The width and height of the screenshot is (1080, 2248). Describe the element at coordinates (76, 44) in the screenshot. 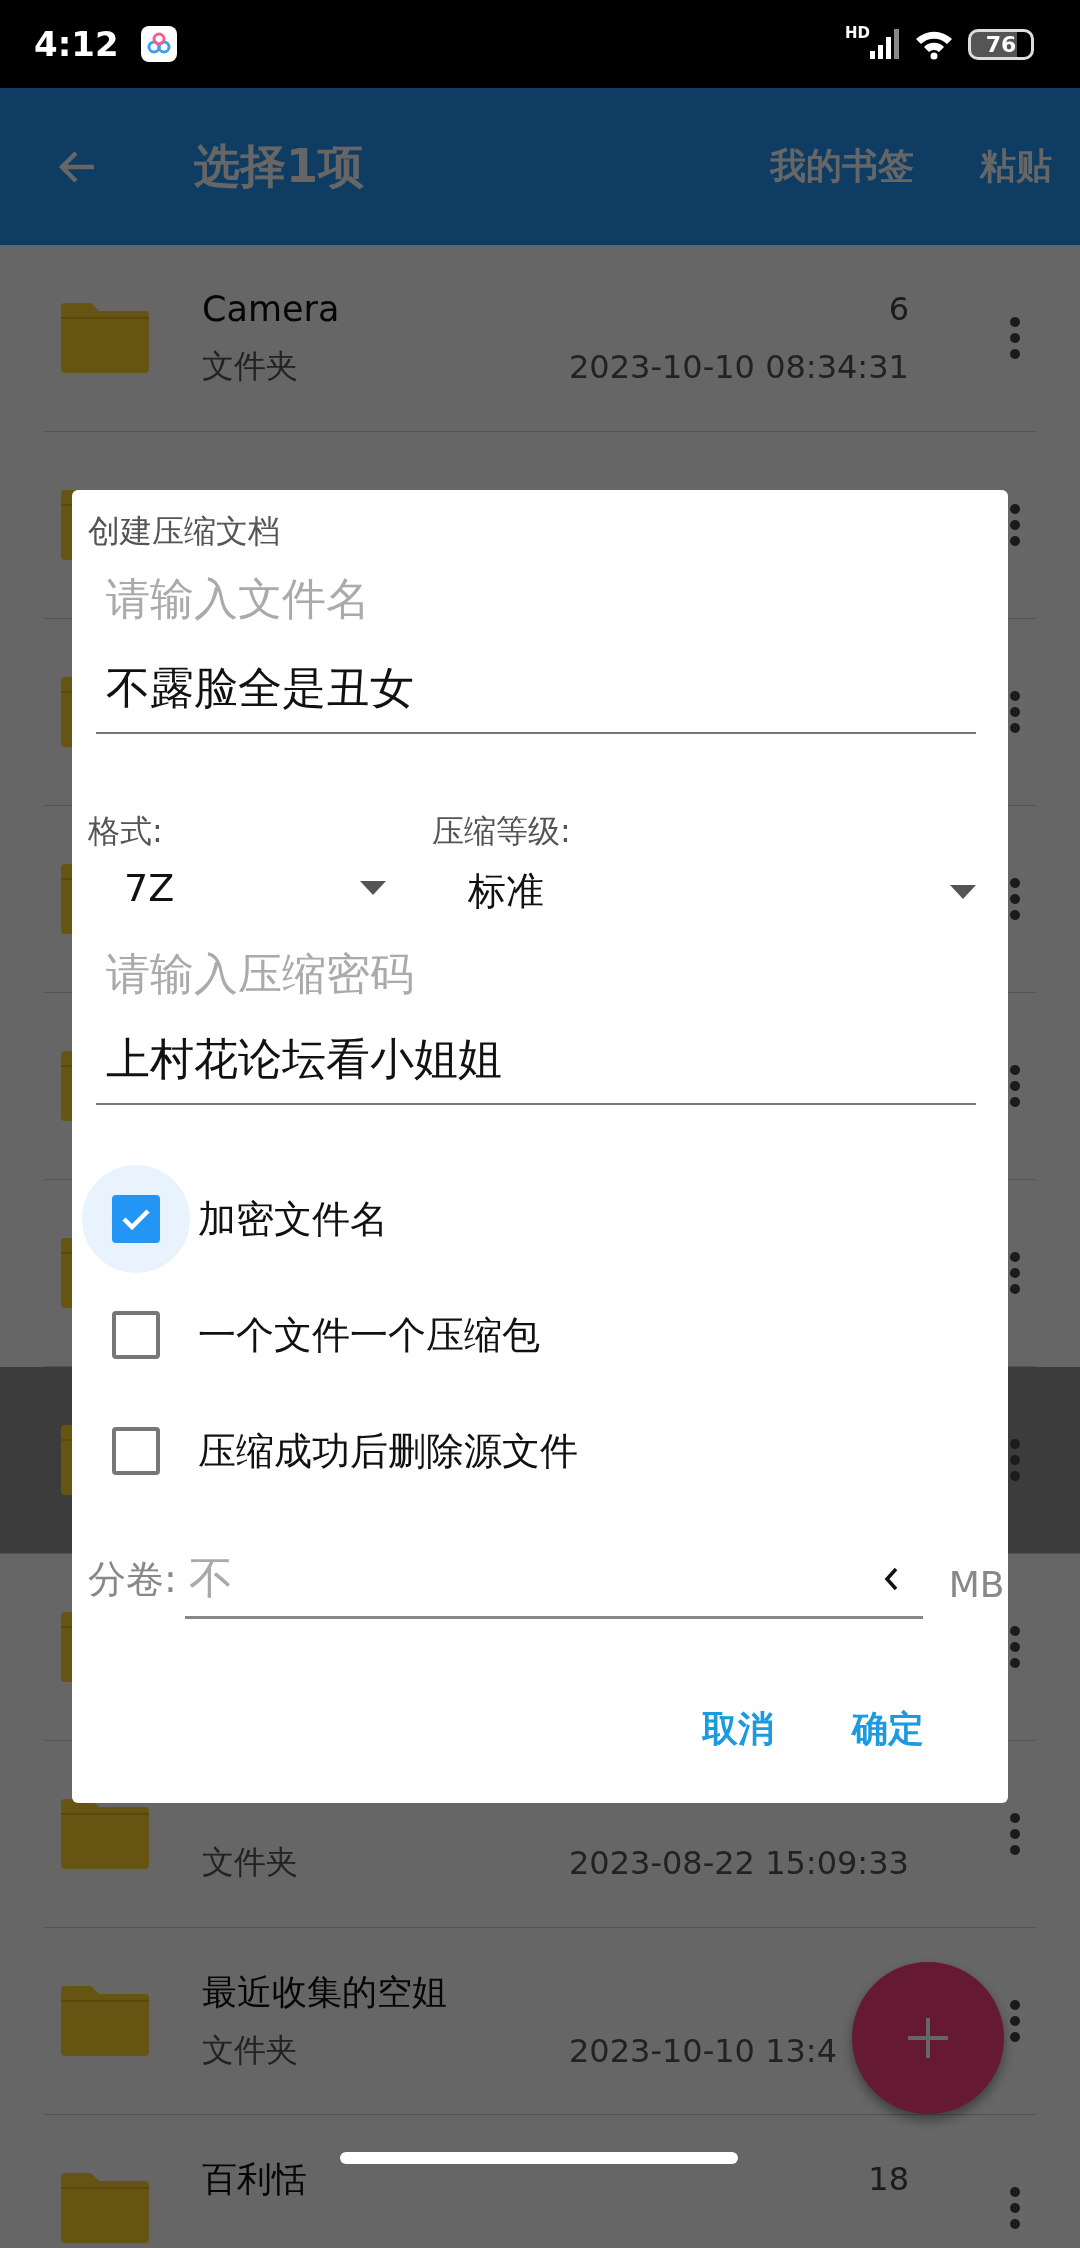

I see `status-time: 4:12` at that location.